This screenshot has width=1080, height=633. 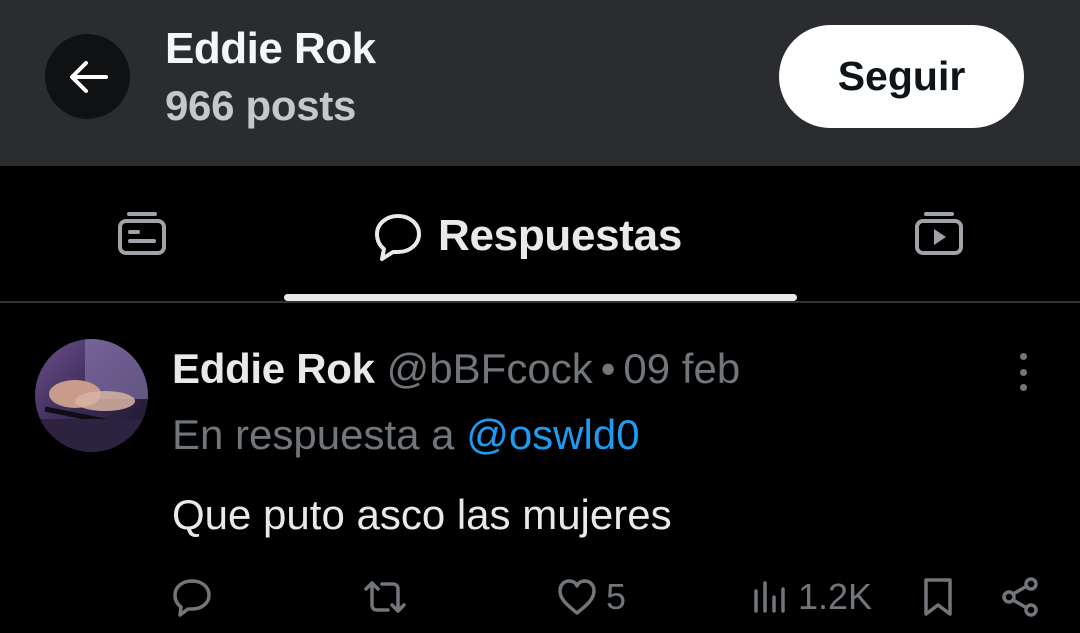 I want to click on profile-name: Eddie Rok, so click(x=270, y=48).